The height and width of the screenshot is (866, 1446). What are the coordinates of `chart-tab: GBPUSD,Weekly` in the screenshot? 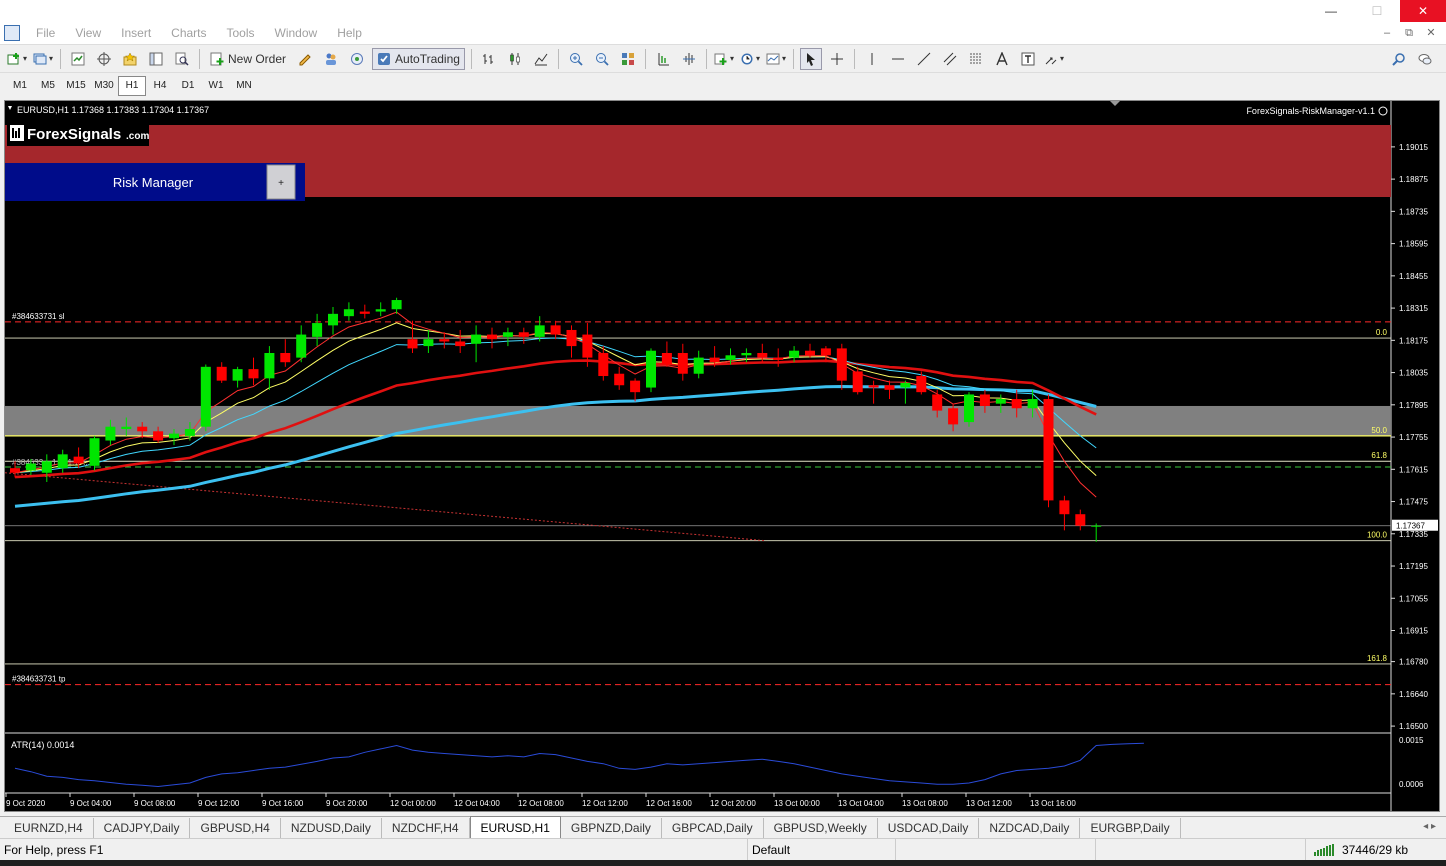 It's located at (821, 828).